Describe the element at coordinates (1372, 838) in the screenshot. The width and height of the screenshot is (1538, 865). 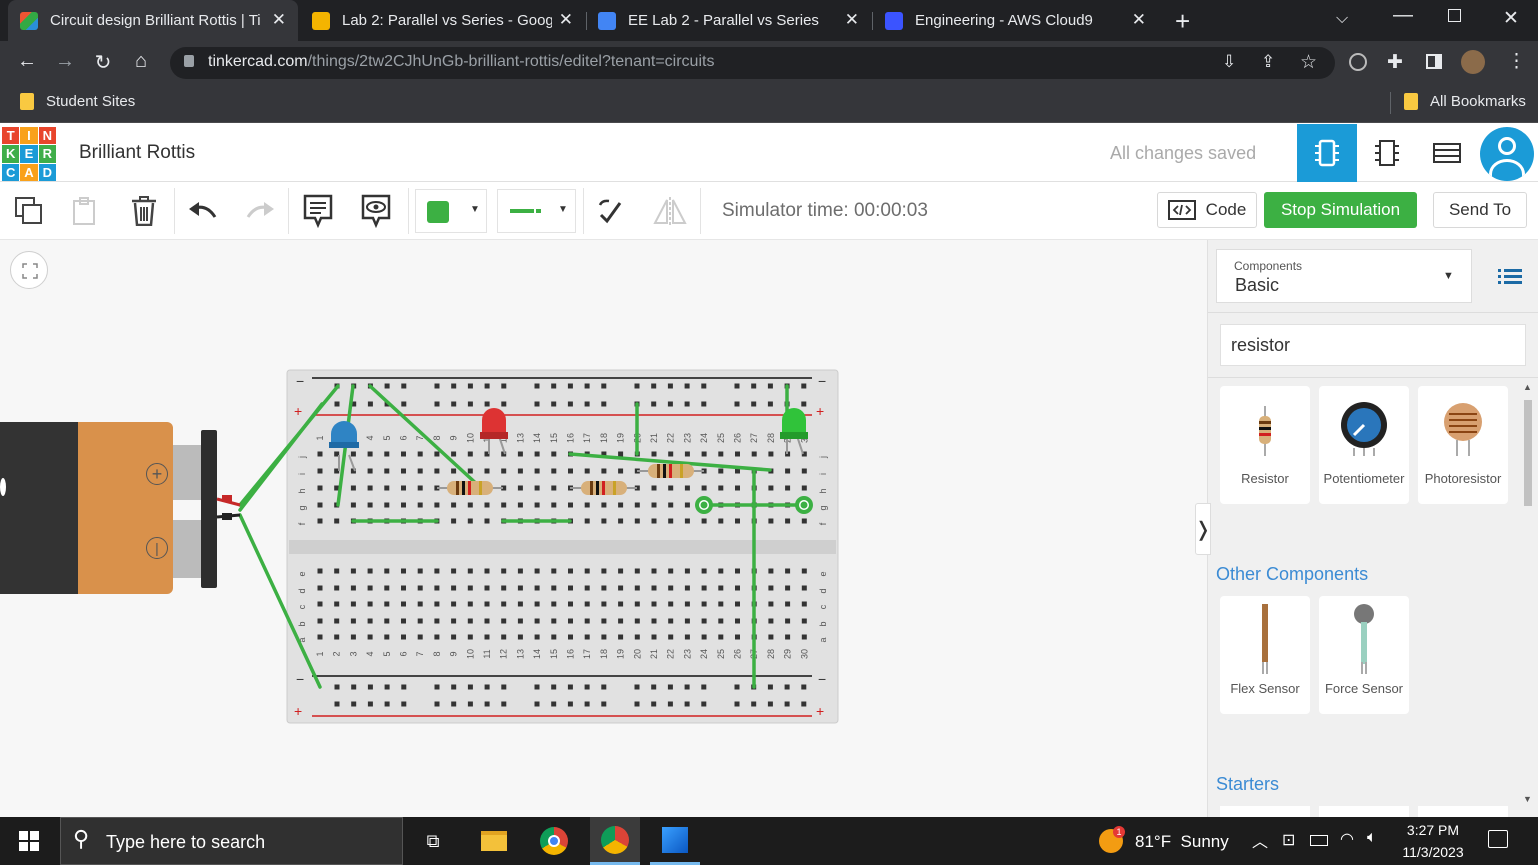
I see `volume-icon: 🔈︎` at that location.